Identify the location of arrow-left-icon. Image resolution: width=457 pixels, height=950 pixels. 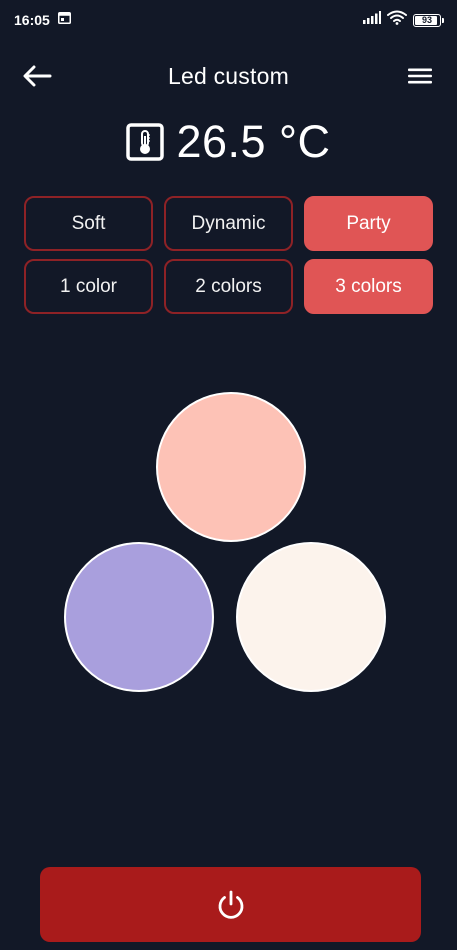
(37, 76).